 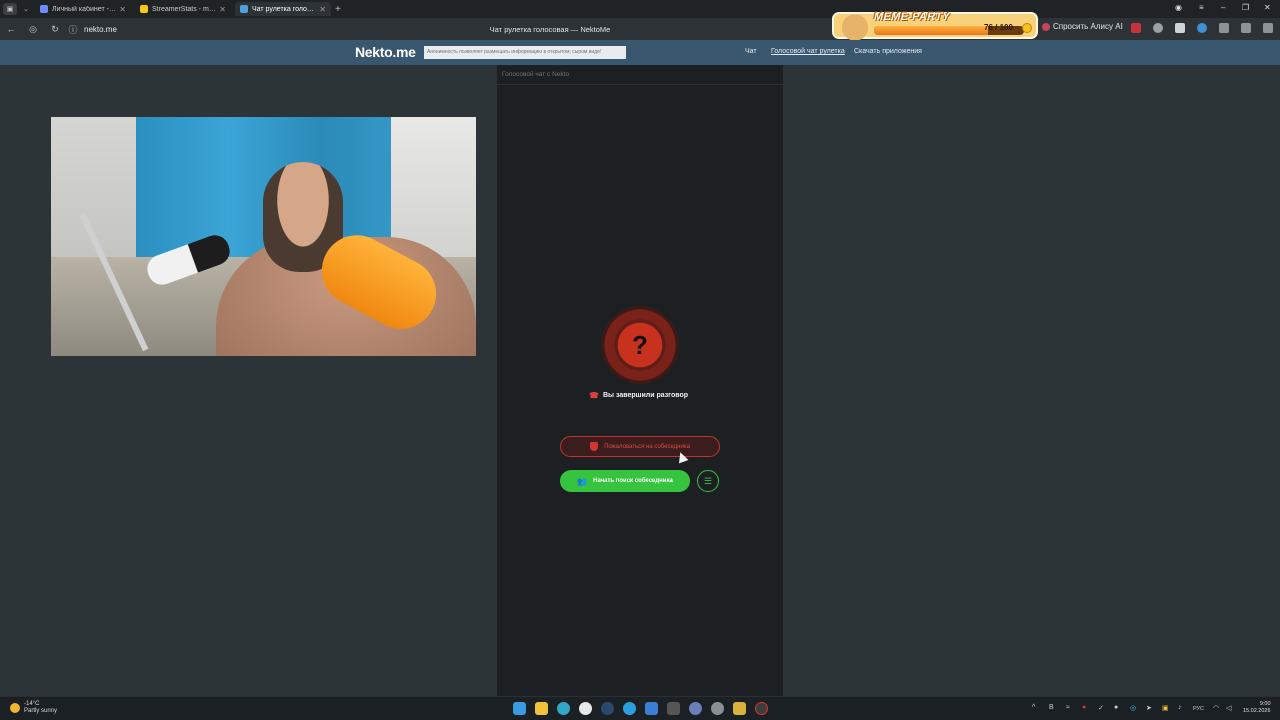 What do you see at coordinates (1133, 708) in the screenshot?
I see `tray-icon: ◎` at bounding box center [1133, 708].